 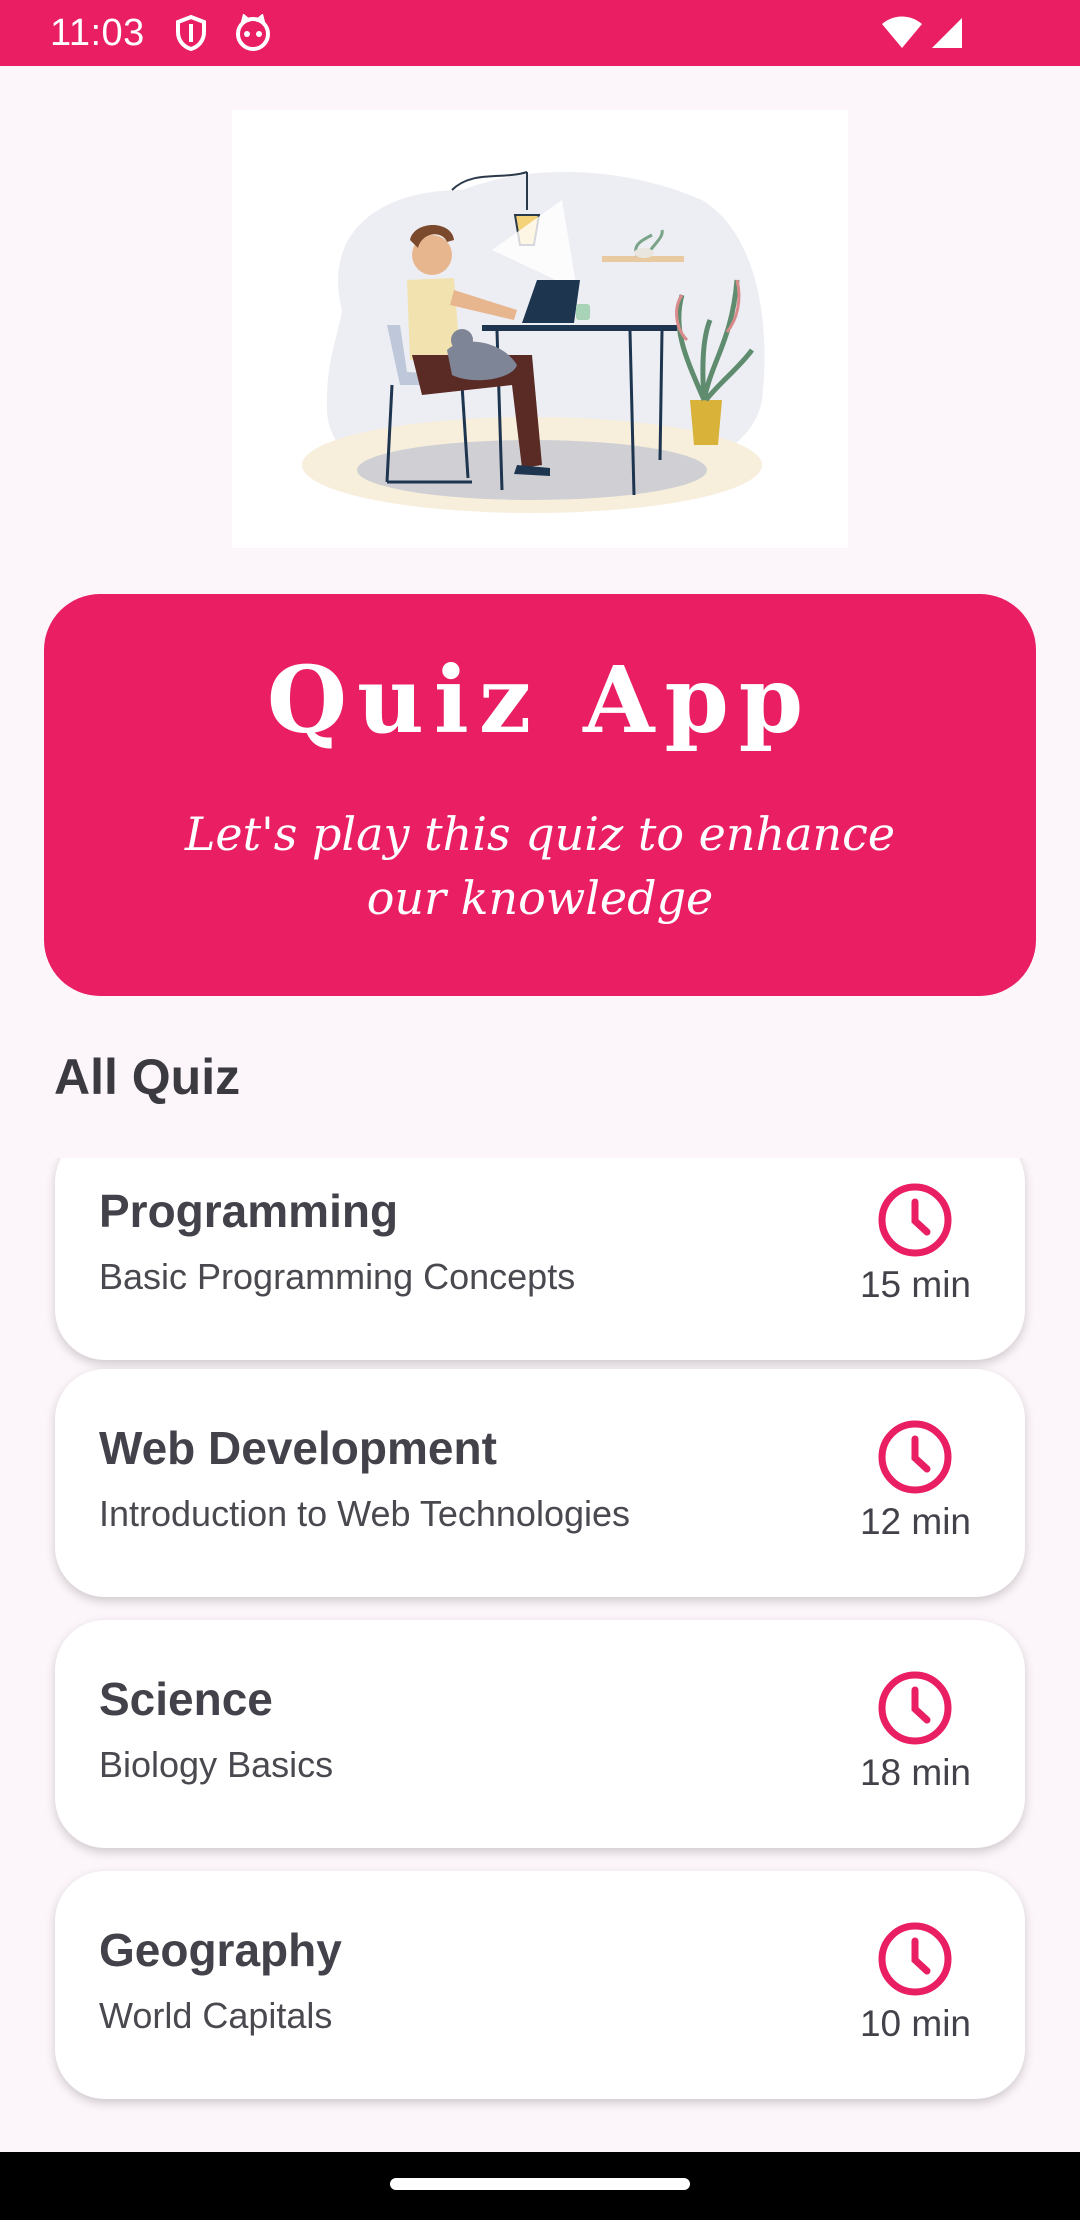 I want to click on quiz-title: Science, so click(x=186, y=1699).